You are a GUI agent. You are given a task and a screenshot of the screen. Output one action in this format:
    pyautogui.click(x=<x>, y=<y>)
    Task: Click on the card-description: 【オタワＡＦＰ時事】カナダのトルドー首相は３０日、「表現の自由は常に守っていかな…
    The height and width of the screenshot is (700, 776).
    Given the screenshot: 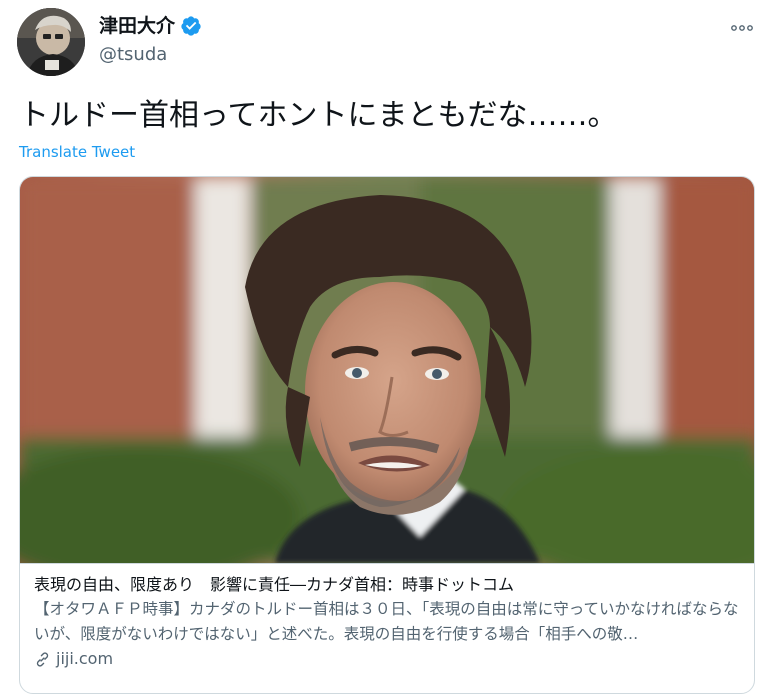 What is the action you would take?
    pyautogui.click(x=386, y=621)
    